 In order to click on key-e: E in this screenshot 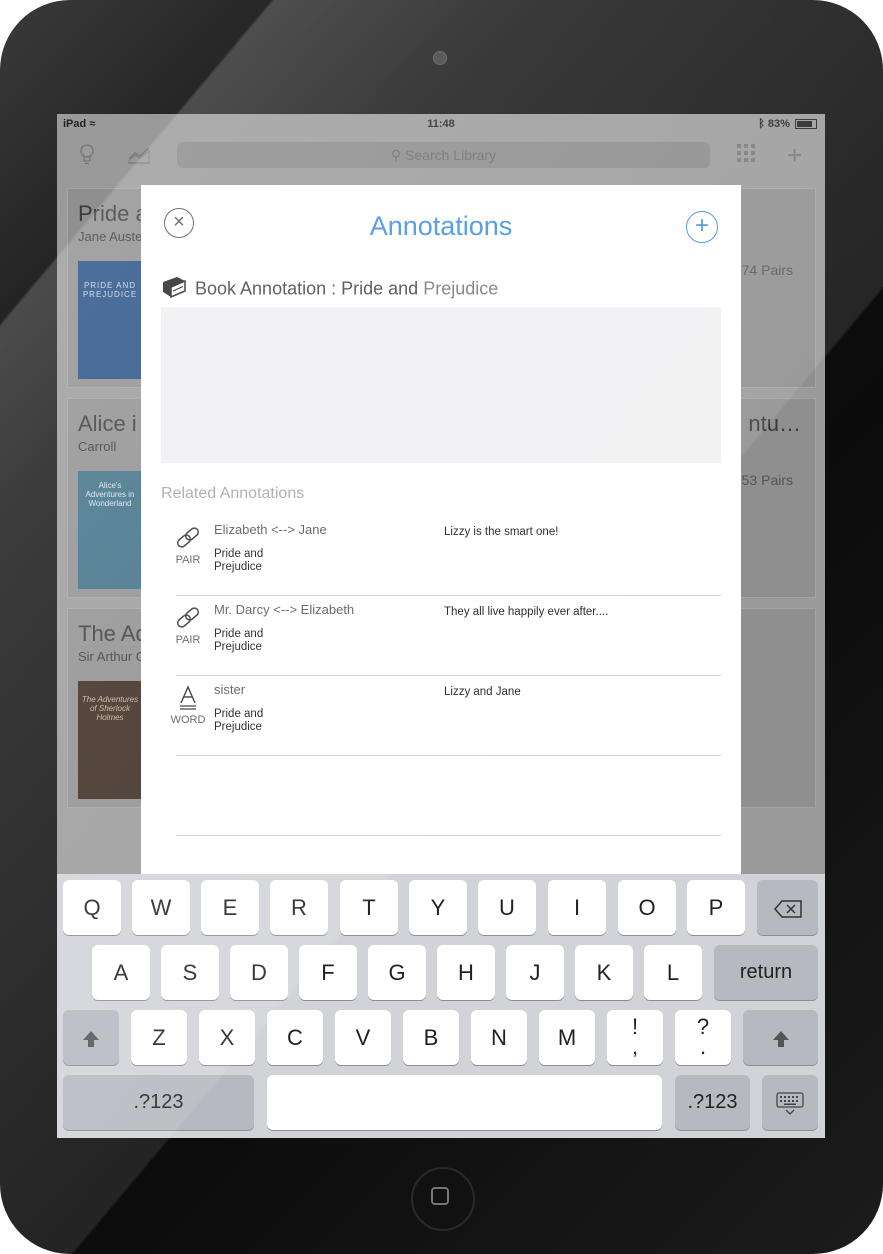, I will do `click(230, 907)`.